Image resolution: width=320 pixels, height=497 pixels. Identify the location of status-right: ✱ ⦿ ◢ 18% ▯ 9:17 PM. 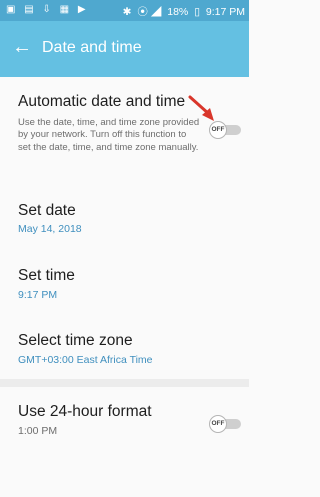
(182, 11).